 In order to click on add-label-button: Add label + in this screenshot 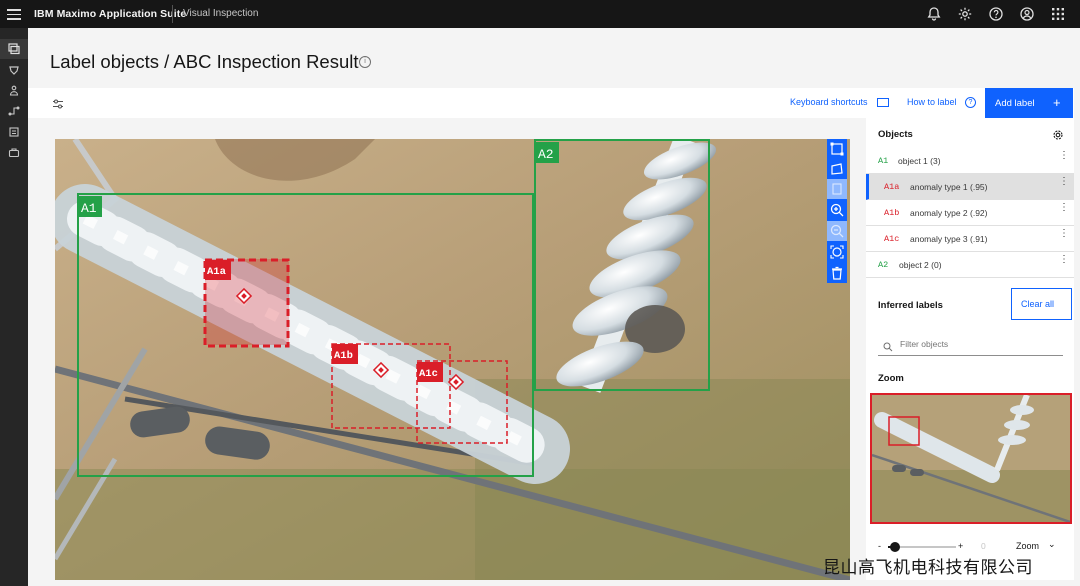, I will do `click(1029, 103)`.